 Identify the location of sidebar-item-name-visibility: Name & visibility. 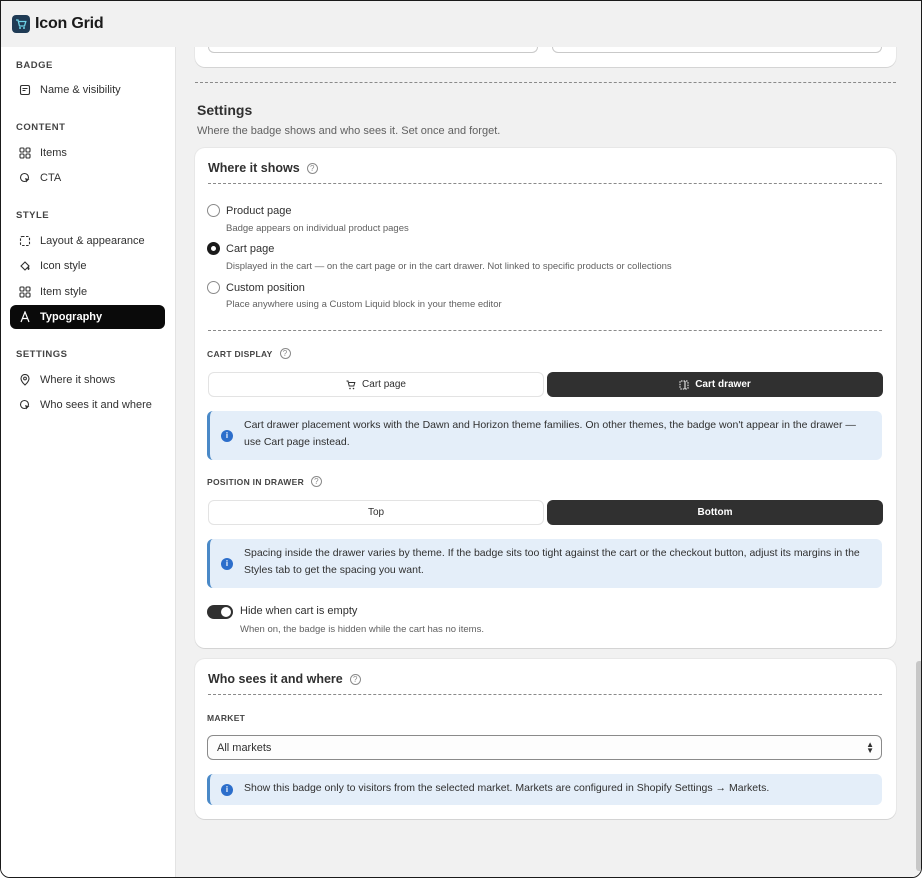
(87, 90).